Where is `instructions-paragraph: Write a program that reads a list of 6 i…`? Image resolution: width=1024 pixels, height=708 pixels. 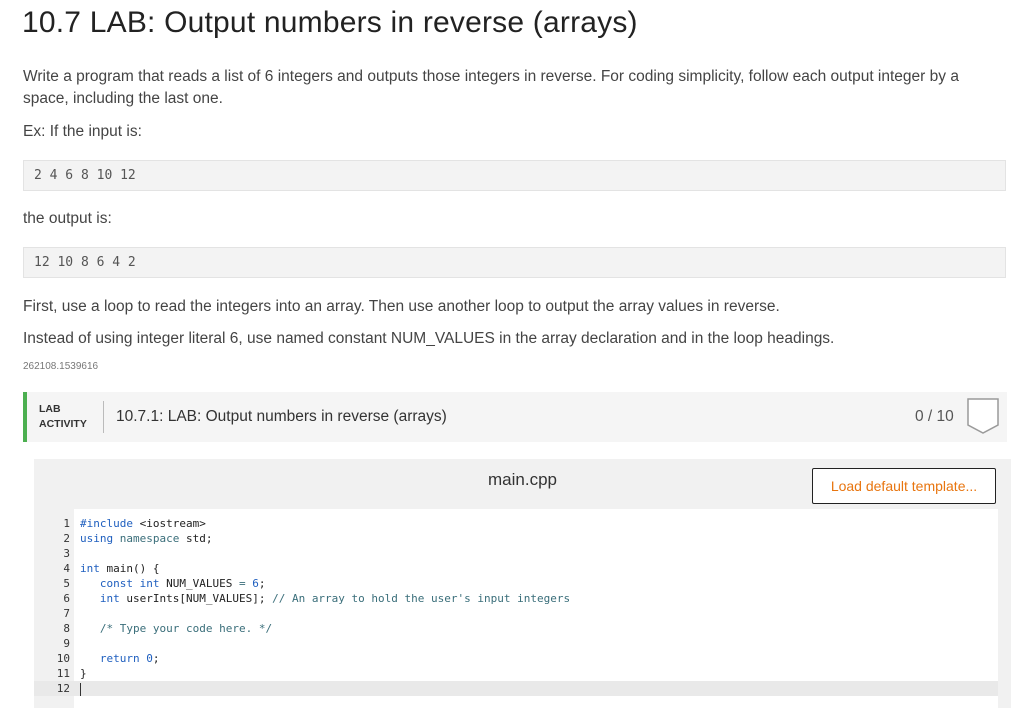 instructions-paragraph: Write a program that reads a list of 6 i… is located at coordinates (491, 87).